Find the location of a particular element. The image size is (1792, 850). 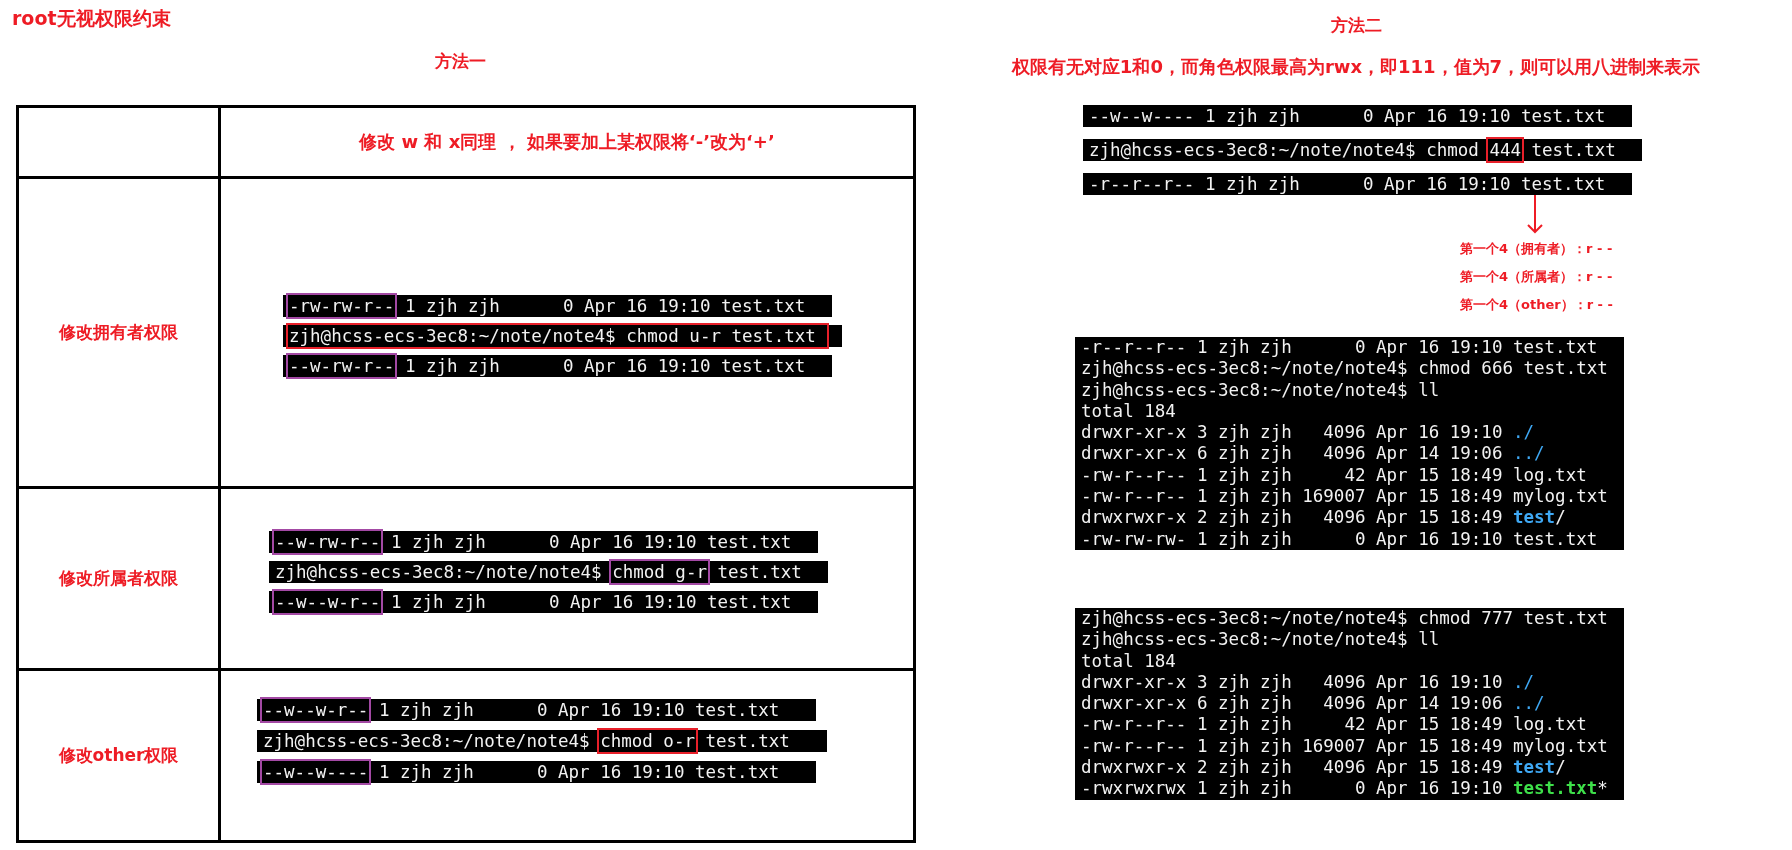

highlighted-text: 444 is located at coordinates (1505, 150).